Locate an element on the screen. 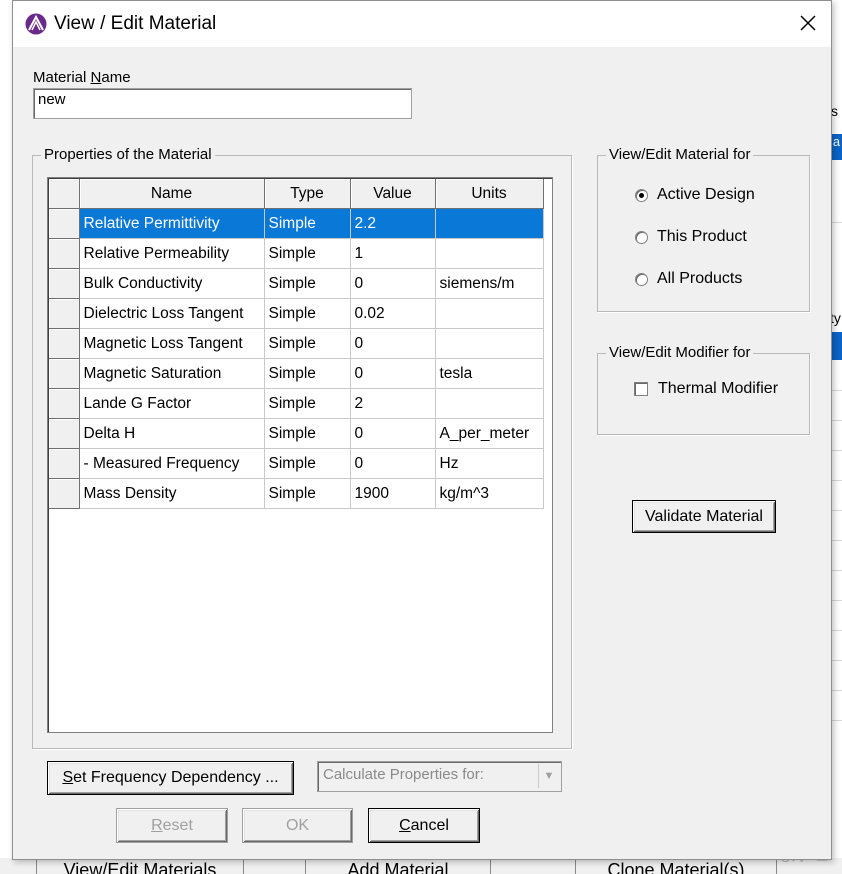  table-row: Relative Permittivity Simple 2.2 is located at coordinates (296, 223).